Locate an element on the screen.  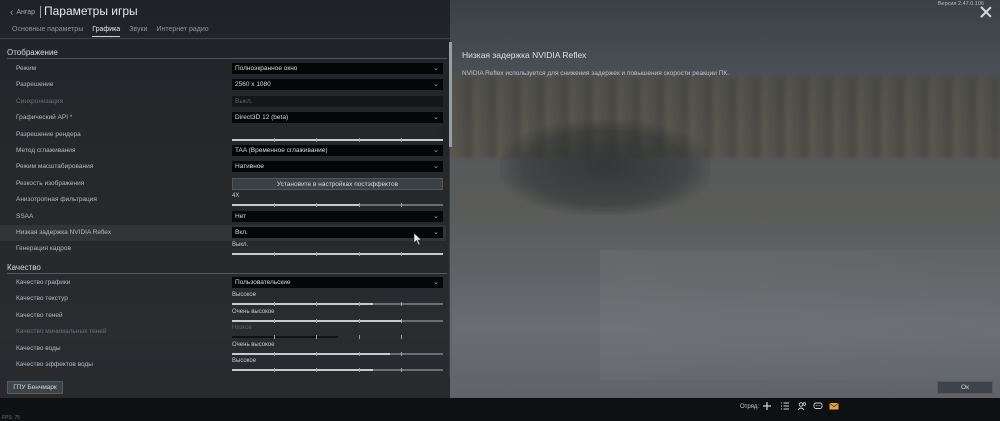
people-icon is located at coordinates (802, 406).